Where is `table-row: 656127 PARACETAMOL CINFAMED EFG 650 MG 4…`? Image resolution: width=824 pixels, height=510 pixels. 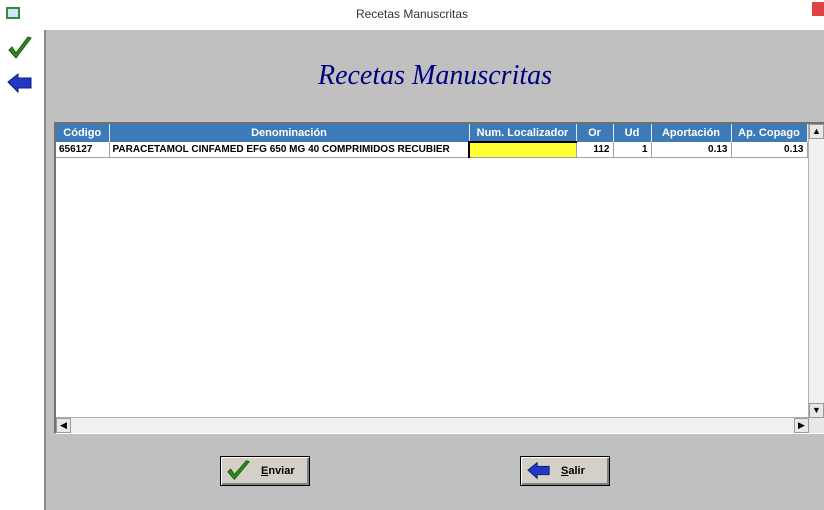
table-row: 656127 PARACETAMOL CINFAMED EFG 650 MG 4… is located at coordinates (432, 149).